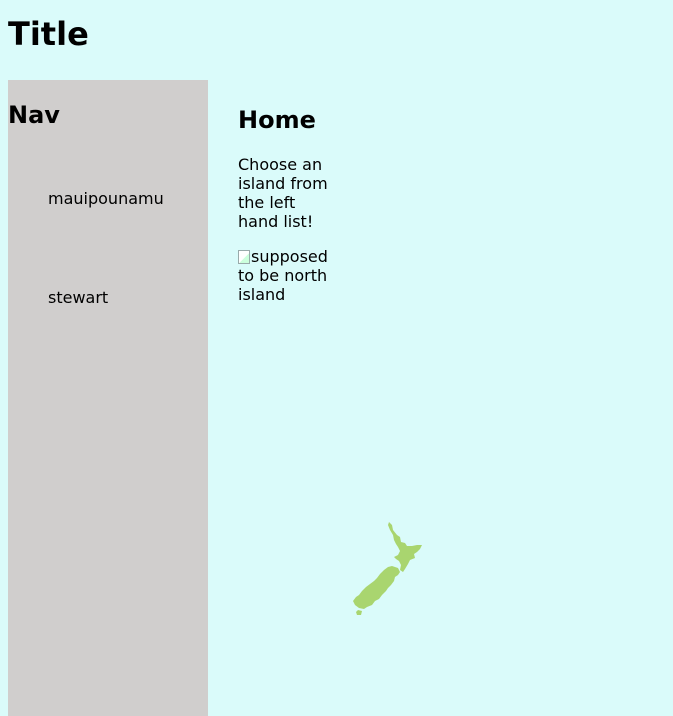  I want to click on north-island-shape, so click(405, 547).